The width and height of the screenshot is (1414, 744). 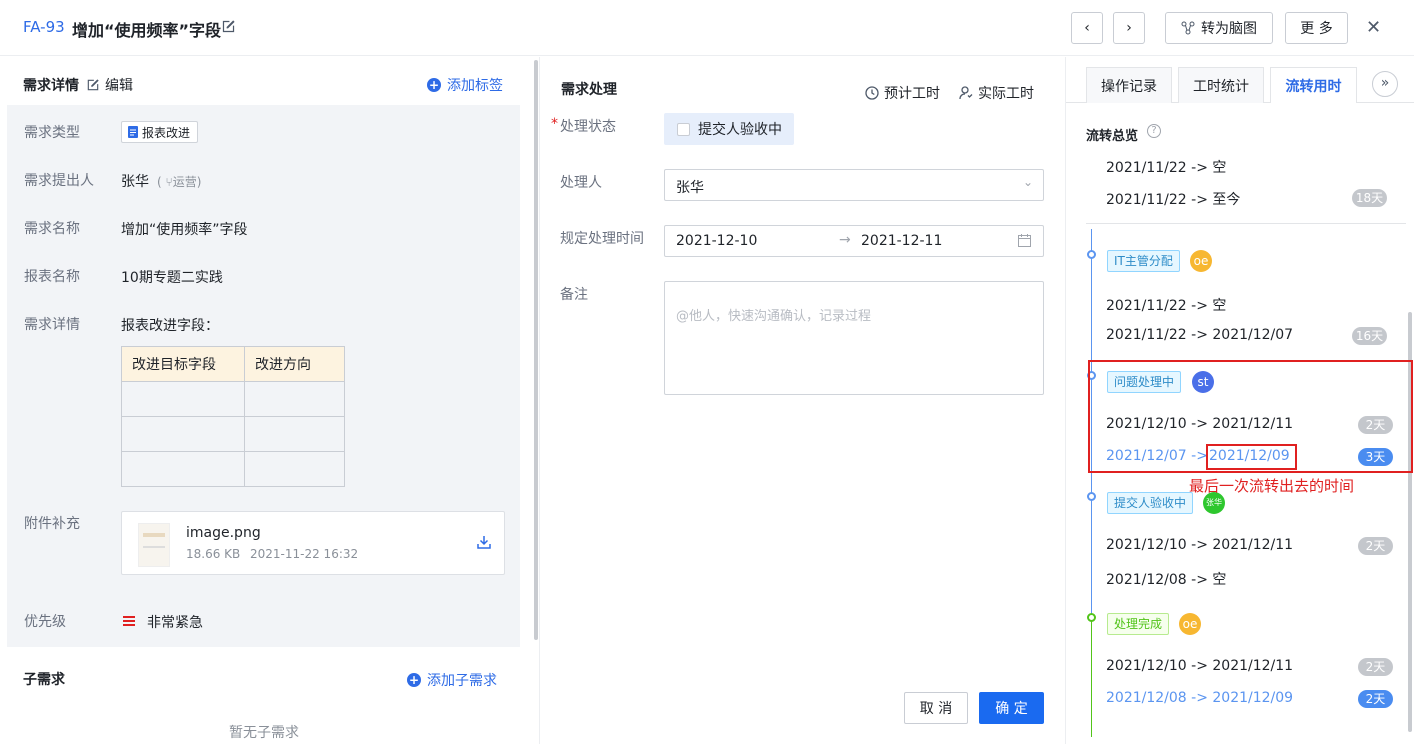 What do you see at coordinates (854, 338) in the screenshot?
I see `note-textarea: @他人，快速沟通确认，记录过程` at bounding box center [854, 338].